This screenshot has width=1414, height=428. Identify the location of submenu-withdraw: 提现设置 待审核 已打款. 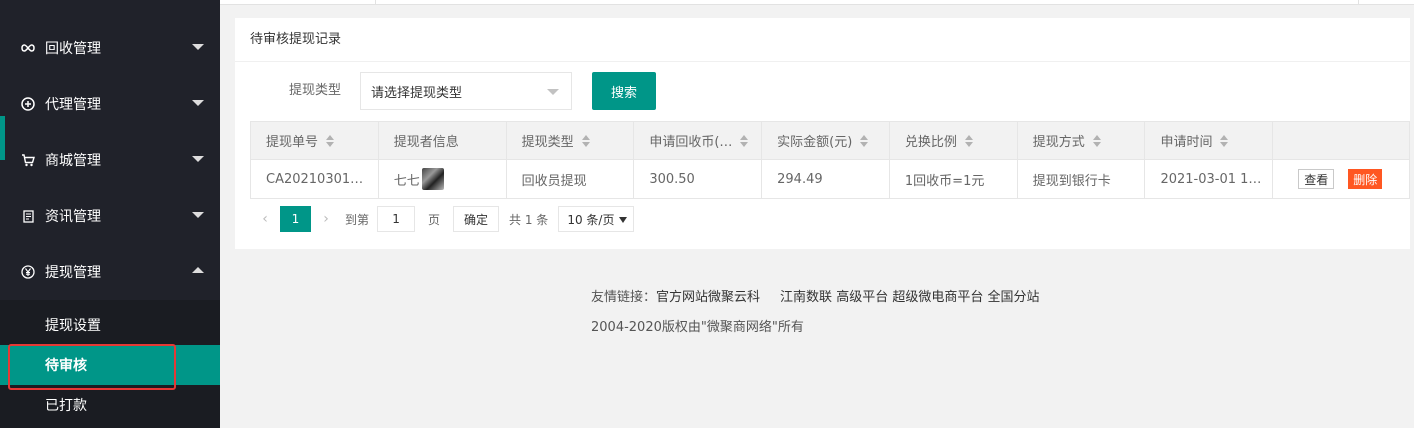
(110, 364).